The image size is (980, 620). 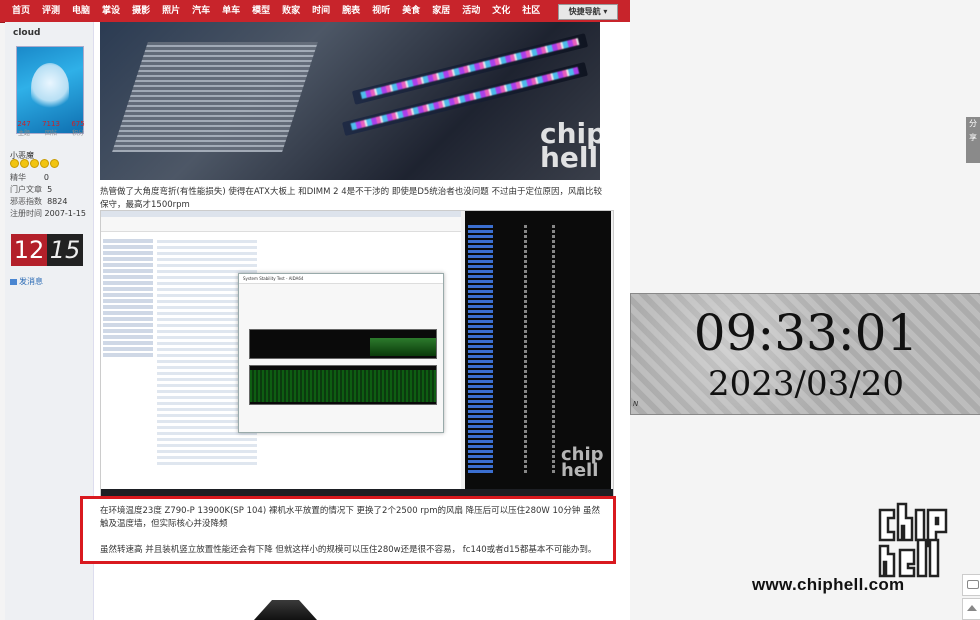 I want to click on flip-clock-widget: 12 15, so click(x=47, y=250).